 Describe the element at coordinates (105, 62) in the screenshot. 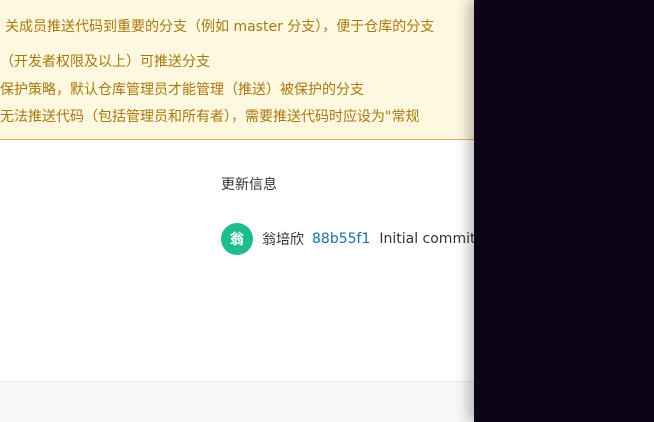

I see `notice-line: （开发者权限及以上）可推送分支` at that location.